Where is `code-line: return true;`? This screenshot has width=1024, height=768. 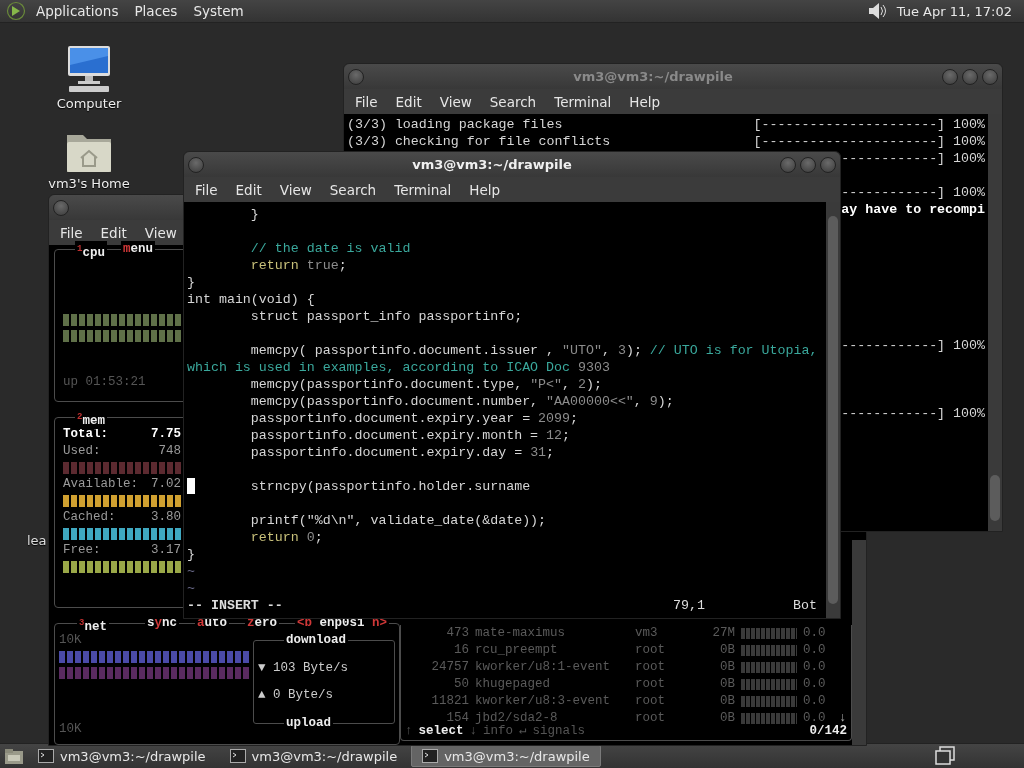
code-line: return true; is located at coordinates (298, 265).